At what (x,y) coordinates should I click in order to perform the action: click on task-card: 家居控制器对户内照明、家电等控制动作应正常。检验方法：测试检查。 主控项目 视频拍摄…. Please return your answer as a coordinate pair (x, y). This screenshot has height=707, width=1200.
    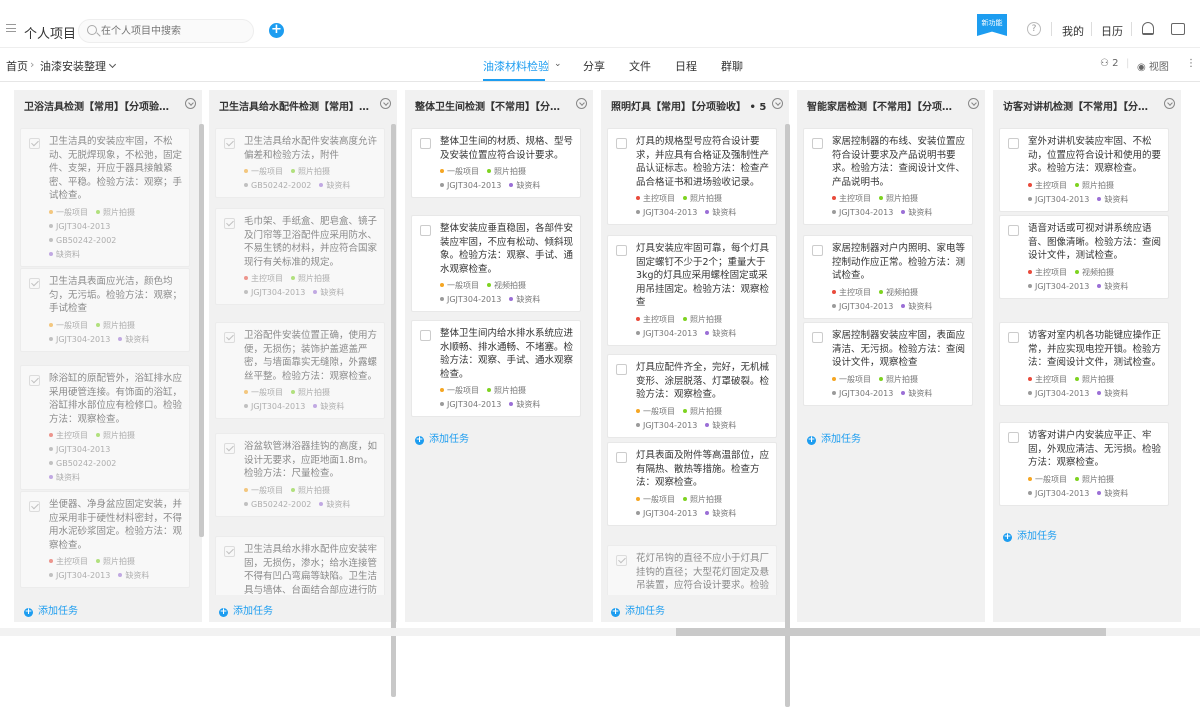
    Looking at the image, I should click on (888, 277).